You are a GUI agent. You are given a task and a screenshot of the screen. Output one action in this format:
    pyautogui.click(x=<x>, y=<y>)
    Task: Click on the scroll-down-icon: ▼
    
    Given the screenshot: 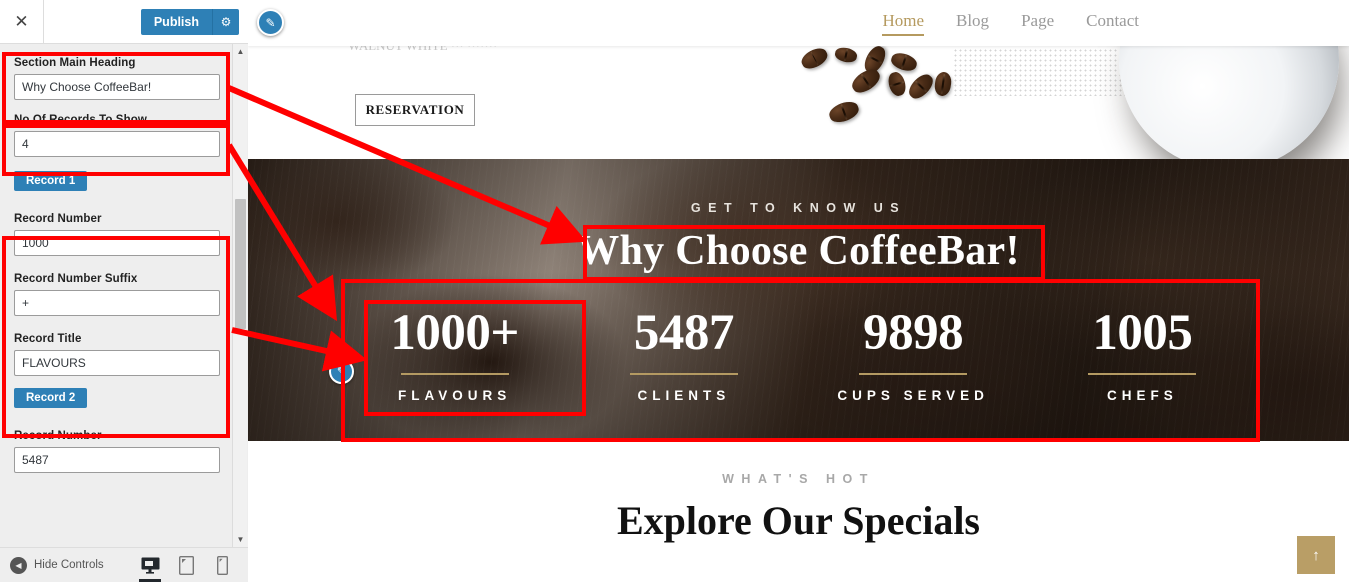 What is the action you would take?
    pyautogui.click(x=240, y=539)
    